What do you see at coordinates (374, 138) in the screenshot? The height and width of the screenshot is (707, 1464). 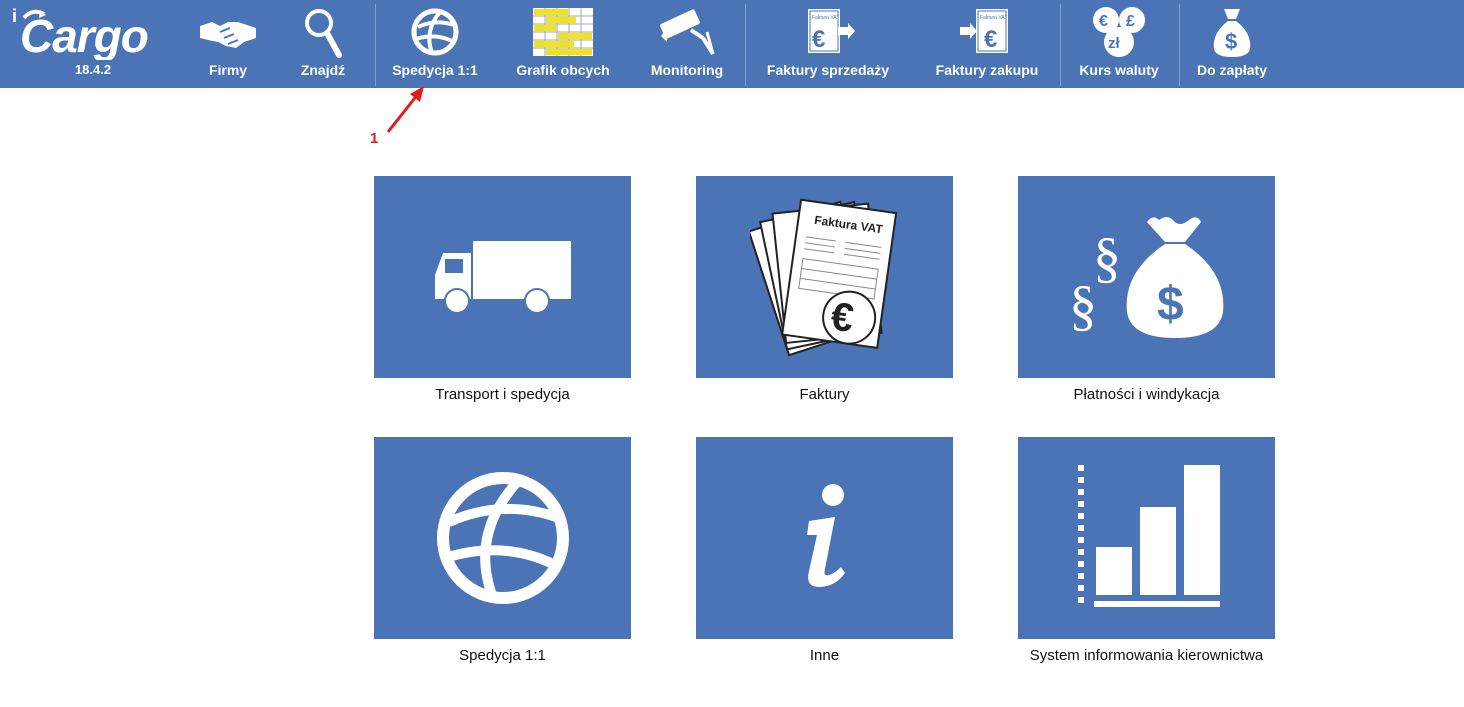 I see `annotation-number: 1` at bounding box center [374, 138].